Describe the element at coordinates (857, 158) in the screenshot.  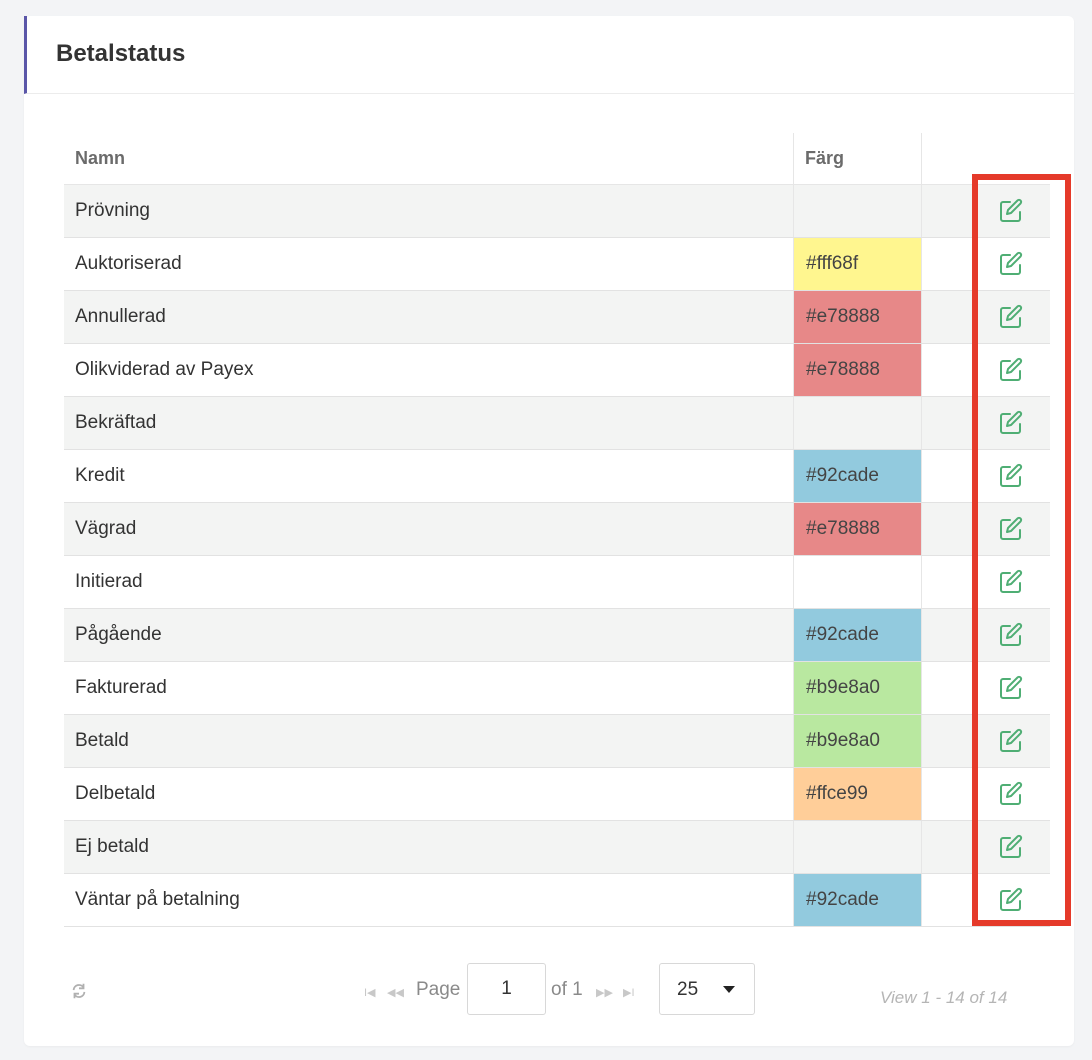
I see `column-header-color: Färg` at that location.